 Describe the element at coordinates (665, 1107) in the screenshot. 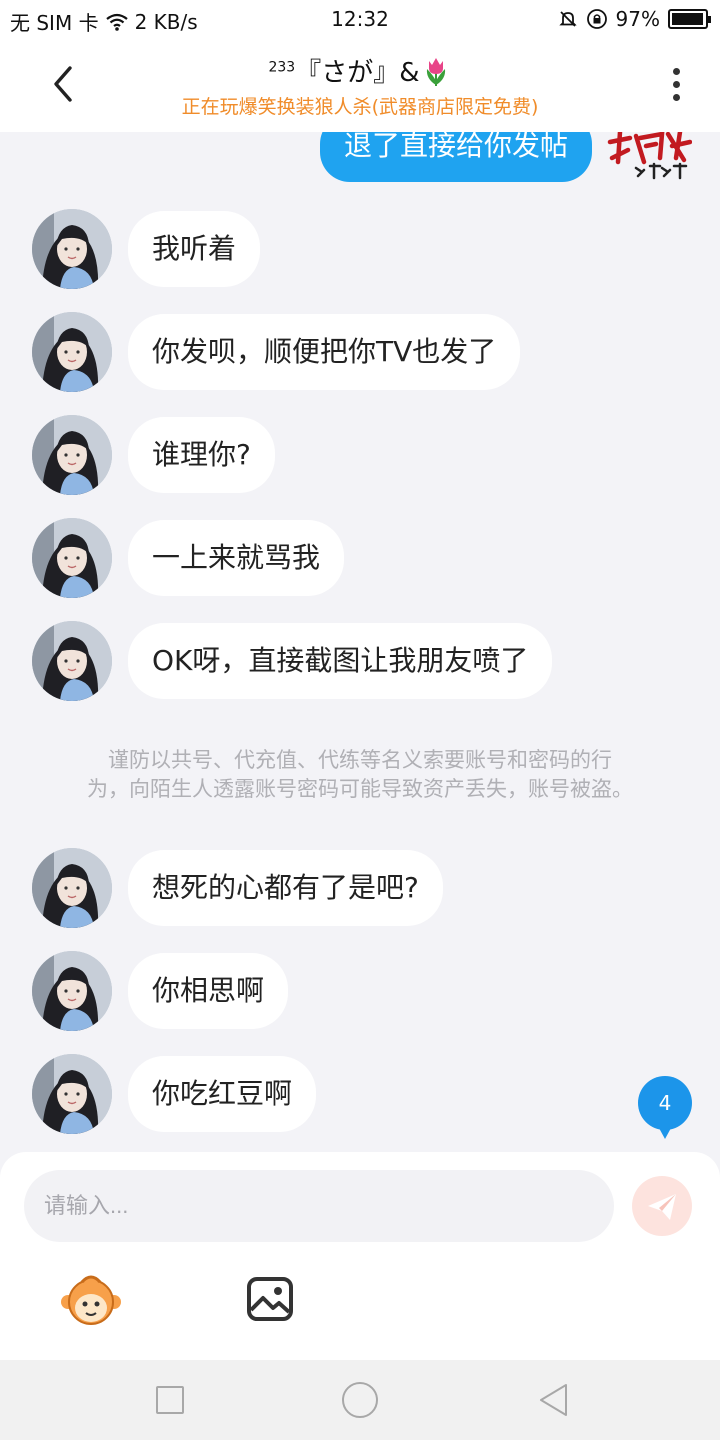

I see `unread-count-badge: 4` at that location.